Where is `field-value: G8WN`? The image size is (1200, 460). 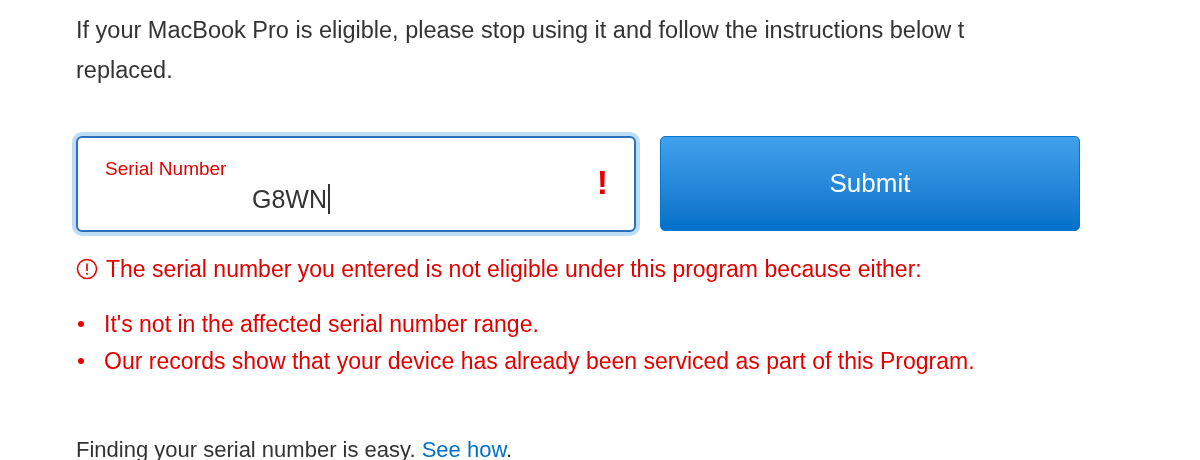
field-value: G8WN is located at coordinates (291, 199).